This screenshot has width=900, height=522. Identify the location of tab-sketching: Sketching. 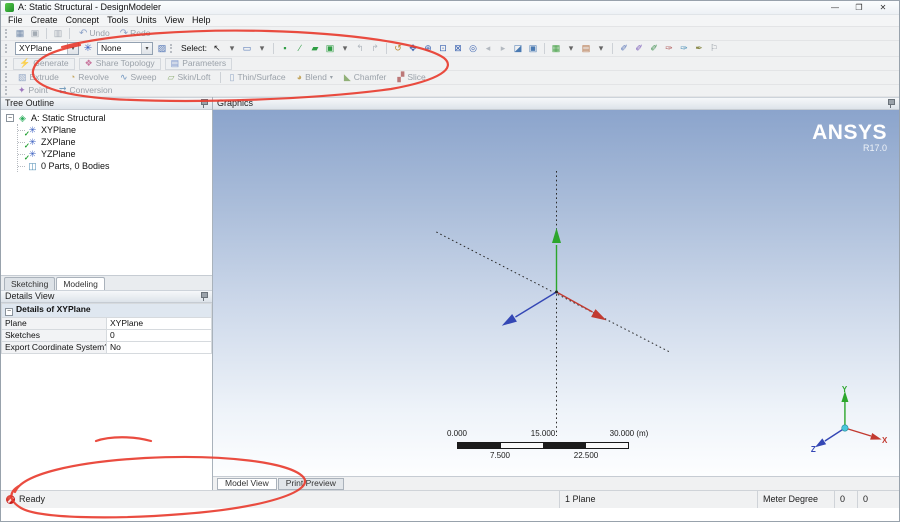
(30, 283).